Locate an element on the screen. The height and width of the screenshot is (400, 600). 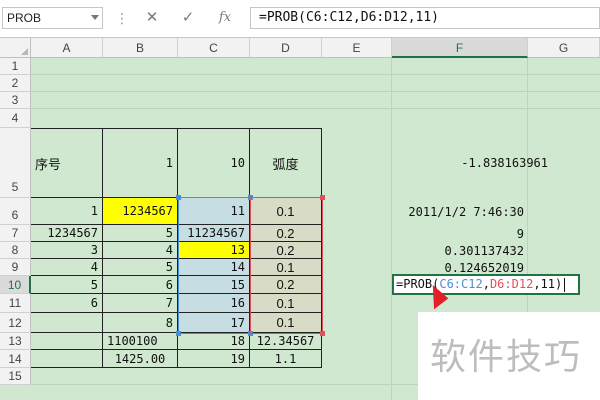
cell-b12: 8 is located at coordinates (140, 323).